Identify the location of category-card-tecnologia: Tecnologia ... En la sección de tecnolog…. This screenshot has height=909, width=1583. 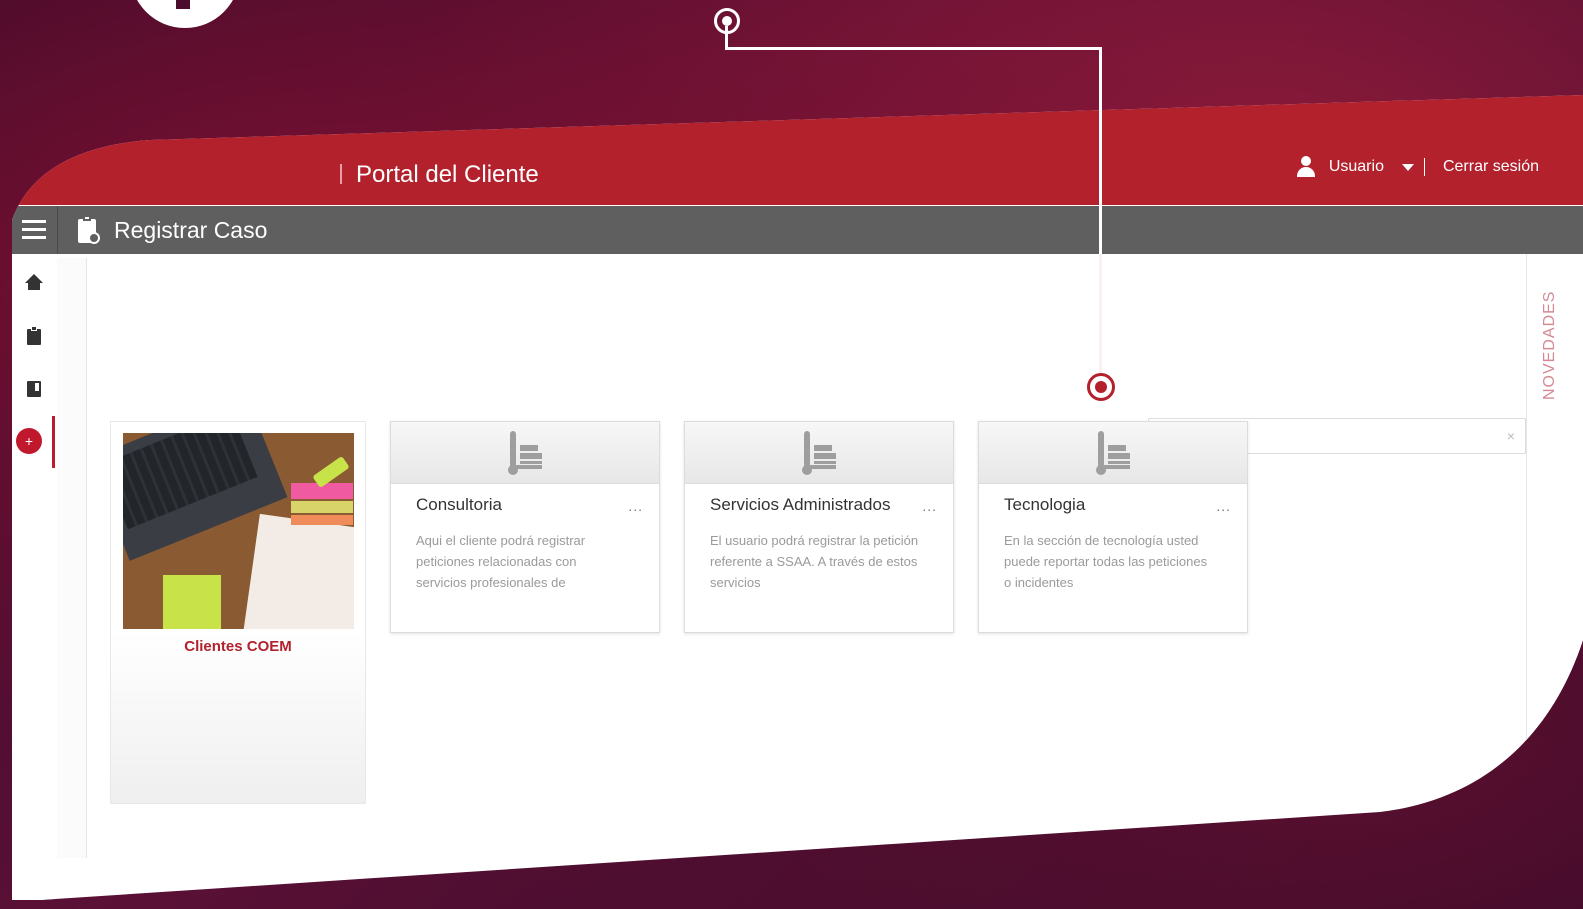
(1113, 527).